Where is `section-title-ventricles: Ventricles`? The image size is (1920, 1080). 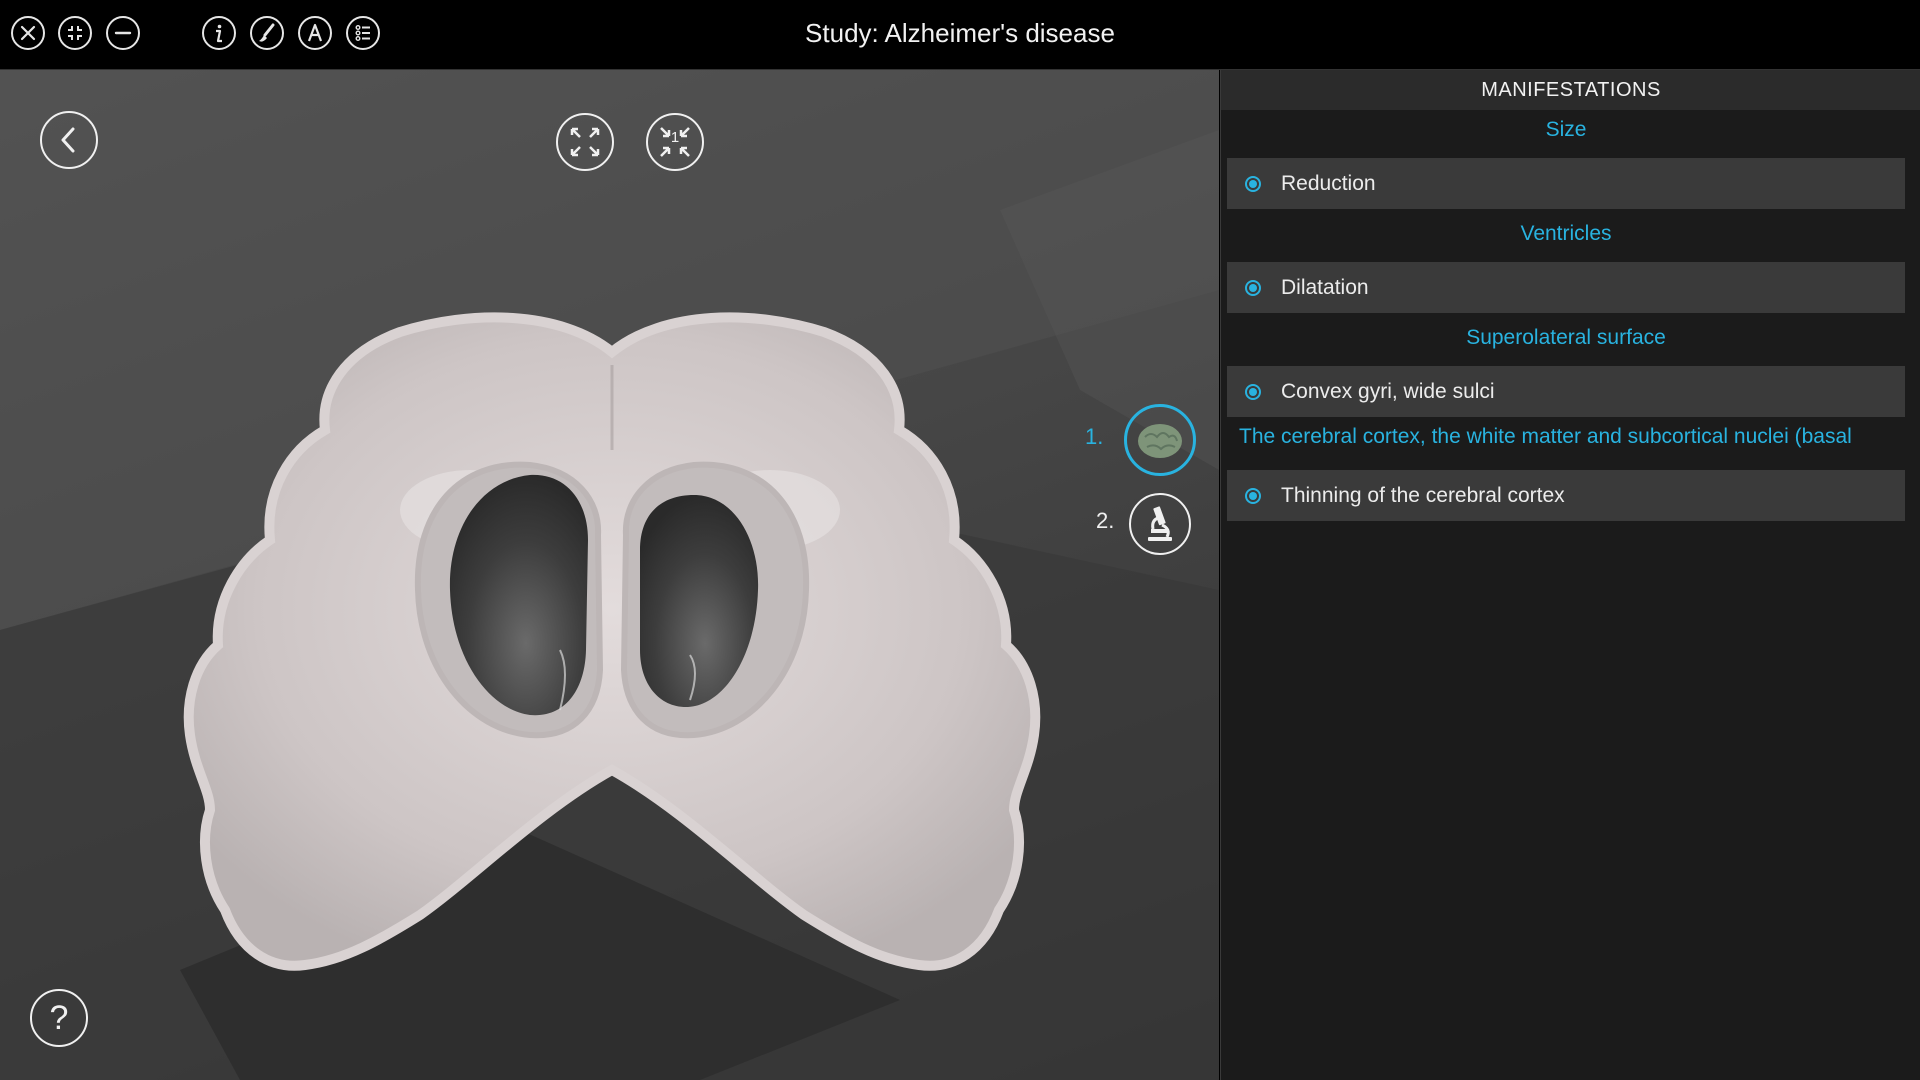 section-title-ventricles: Ventricles is located at coordinates (1566, 233).